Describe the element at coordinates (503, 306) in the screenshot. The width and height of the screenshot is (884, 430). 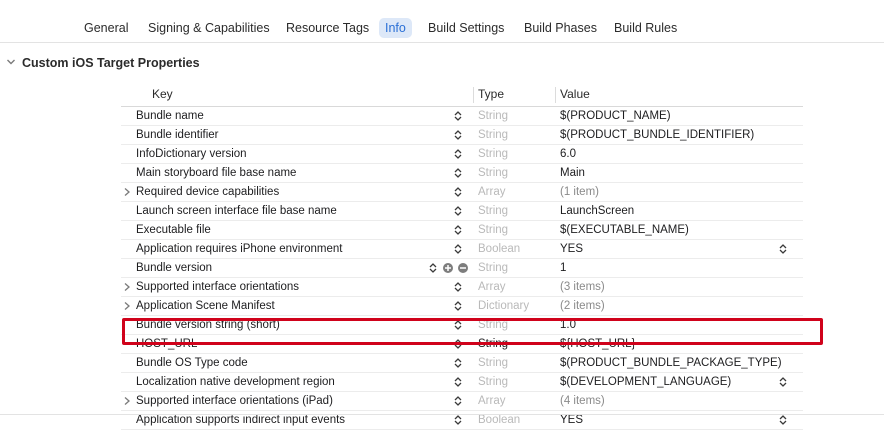
I see `row-type: Dictionary` at that location.